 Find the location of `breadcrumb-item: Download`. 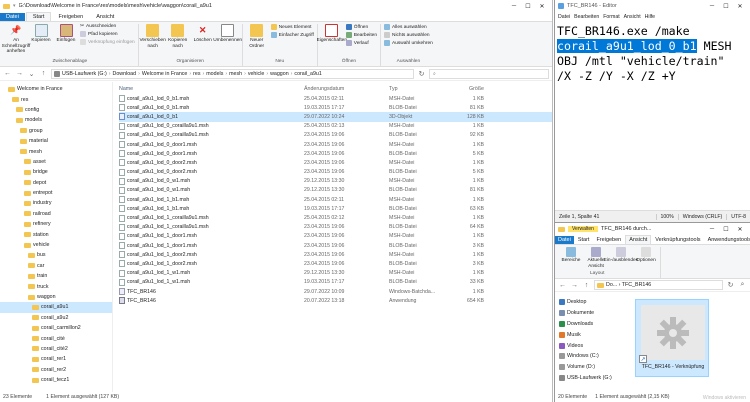

breadcrumb-item: Download is located at coordinates (125, 74).